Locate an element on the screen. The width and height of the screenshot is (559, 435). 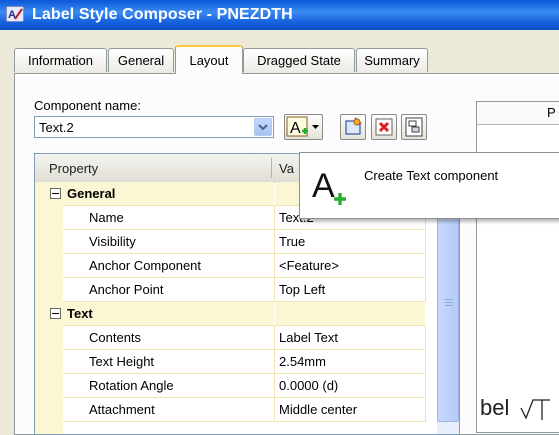
property-column-header: Property is located at coordinates (73, 168).